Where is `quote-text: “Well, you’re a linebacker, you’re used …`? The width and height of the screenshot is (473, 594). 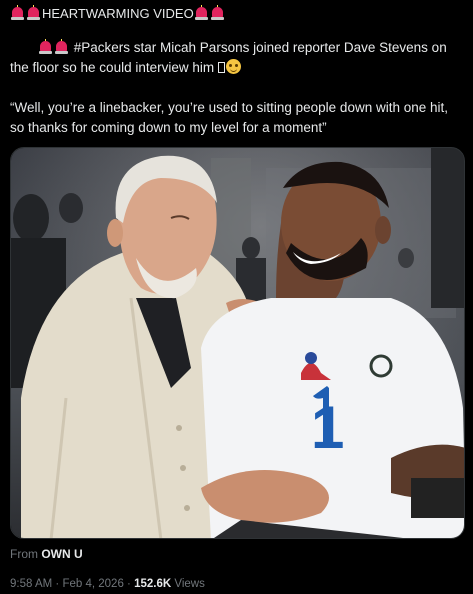 quote-text: “Well, you’re a linebacker, you’re used … is located at coordinates (229, 117).